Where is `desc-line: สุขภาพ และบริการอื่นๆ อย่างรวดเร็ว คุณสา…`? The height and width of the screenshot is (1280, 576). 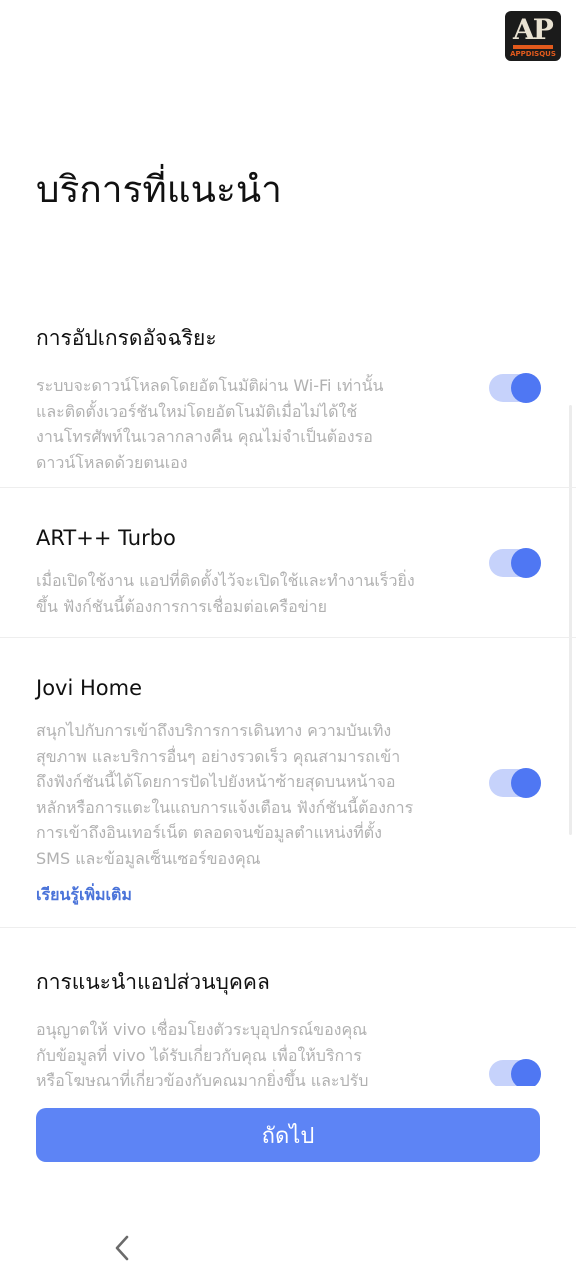
desc-line: สุขภาพ และบริการอื่นๆ อย่างรวดเร็ว คุณสา… is located at coordinates (218, 756).